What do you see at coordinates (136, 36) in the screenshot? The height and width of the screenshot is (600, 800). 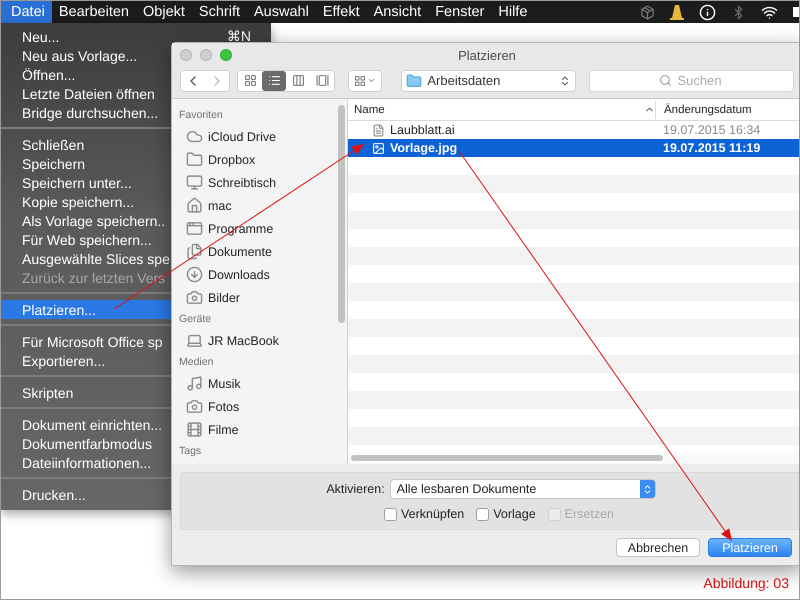 I see `menu-item: Neu... ⌘N` at bounding box center [136, 36].